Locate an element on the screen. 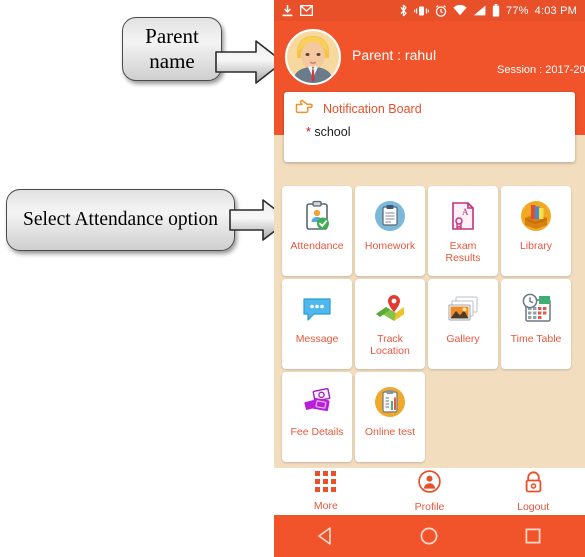  nav-label: Logout is located at coordinates (533, 506).